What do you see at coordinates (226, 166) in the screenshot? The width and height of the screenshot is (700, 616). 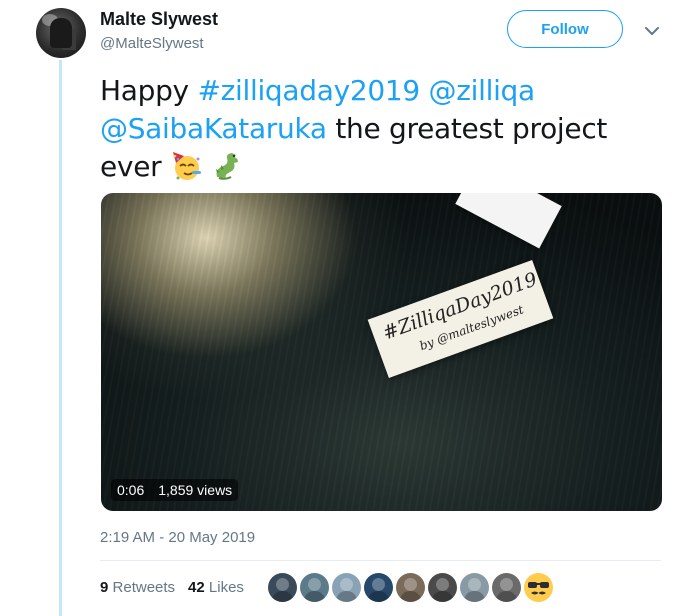 I see `dragon-icon` at bounding box center [226, 166].